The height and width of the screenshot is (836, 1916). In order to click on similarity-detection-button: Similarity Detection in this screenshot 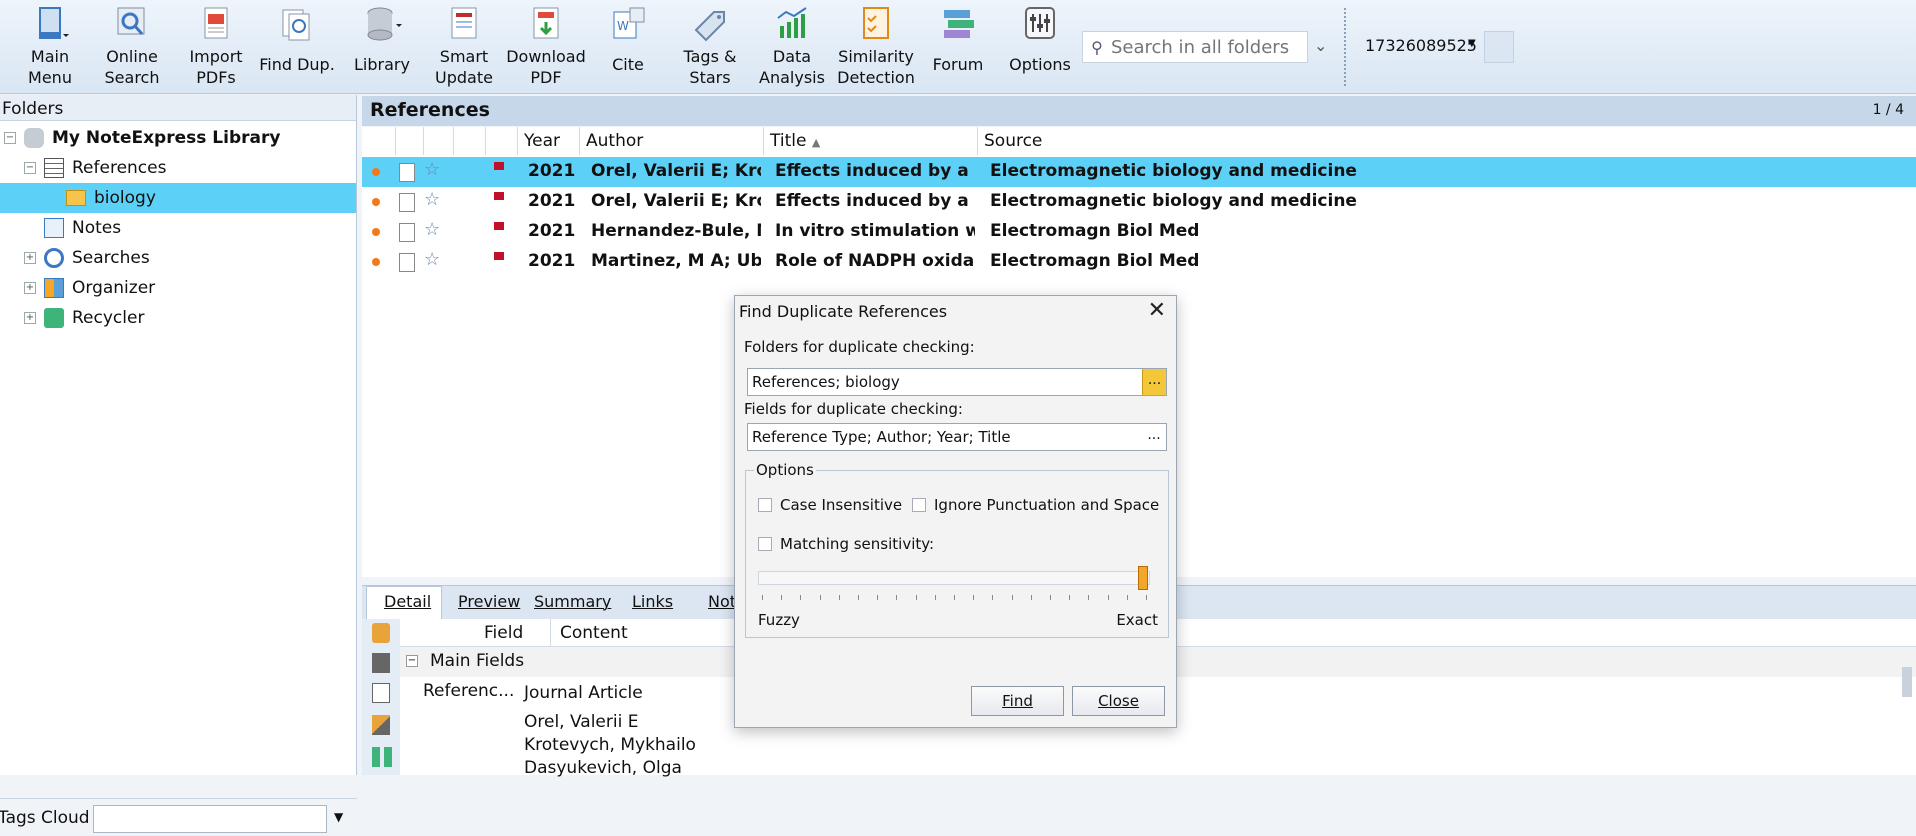, I will do `click(876, 47)`.